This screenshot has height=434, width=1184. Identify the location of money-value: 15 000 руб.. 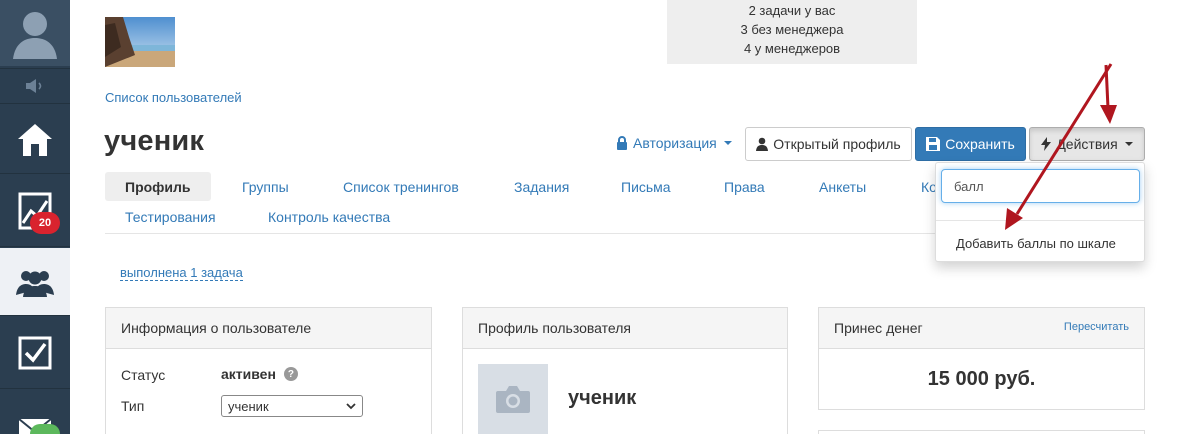
(981, 379).